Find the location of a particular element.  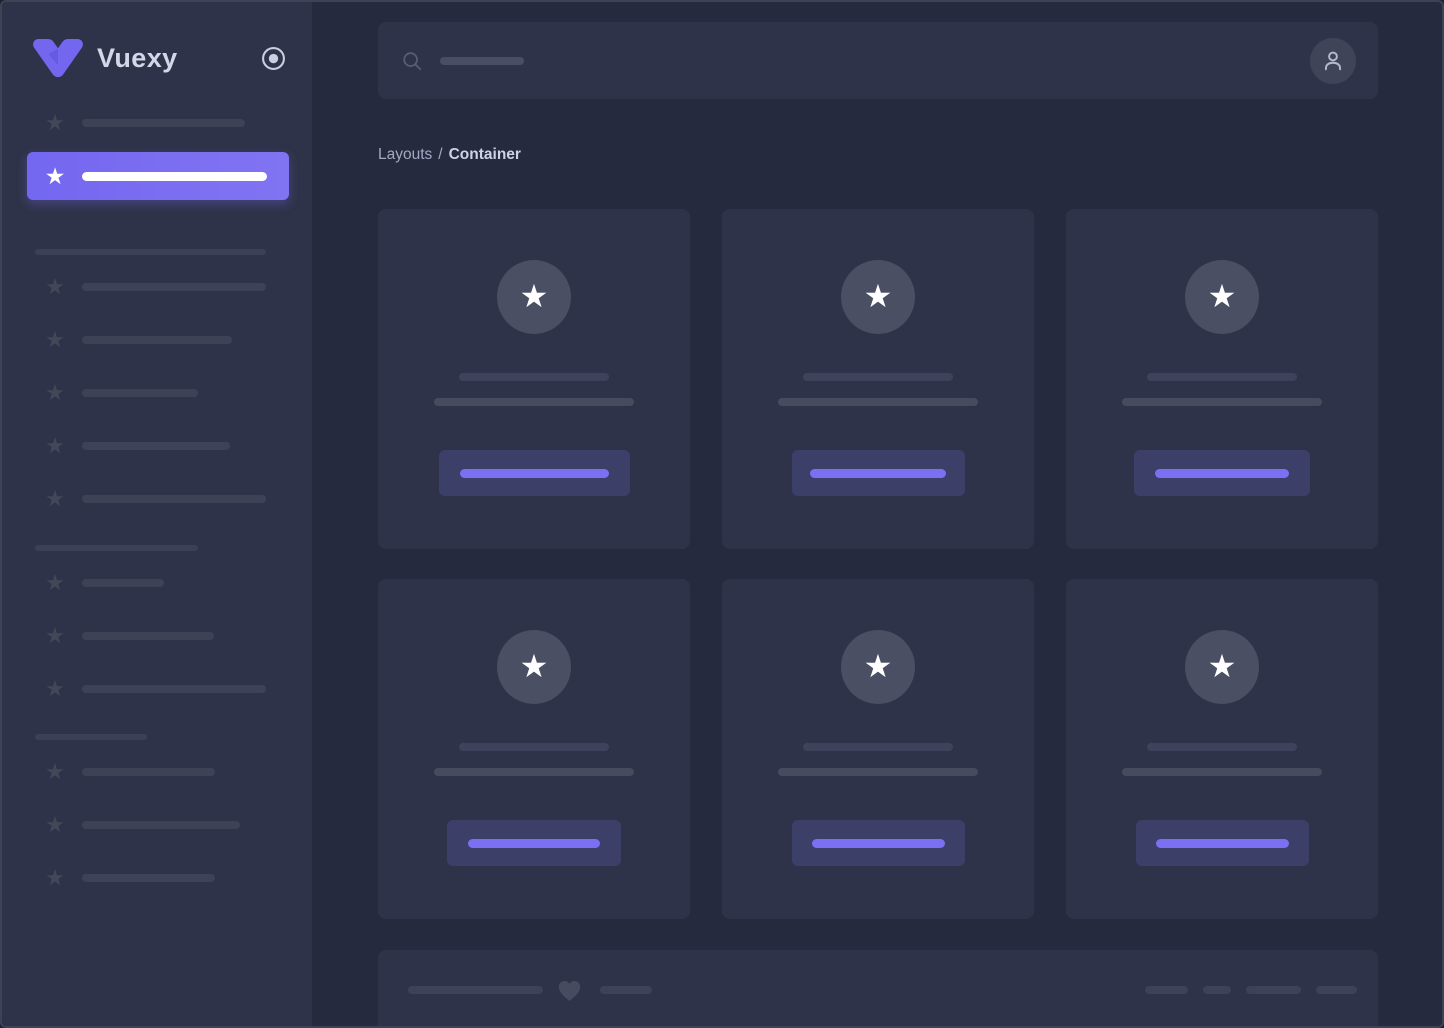

vuexy-logo-link is located at coordinates (58, 58).